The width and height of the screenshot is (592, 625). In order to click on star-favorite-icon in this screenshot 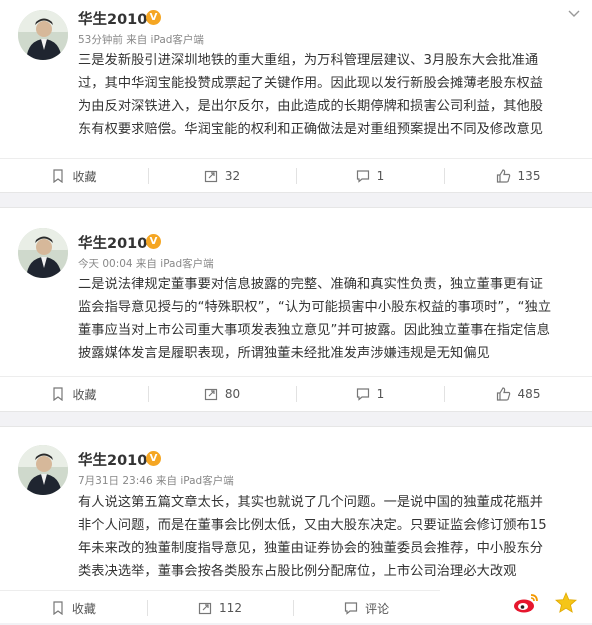, I will do `click(566, 603)`.